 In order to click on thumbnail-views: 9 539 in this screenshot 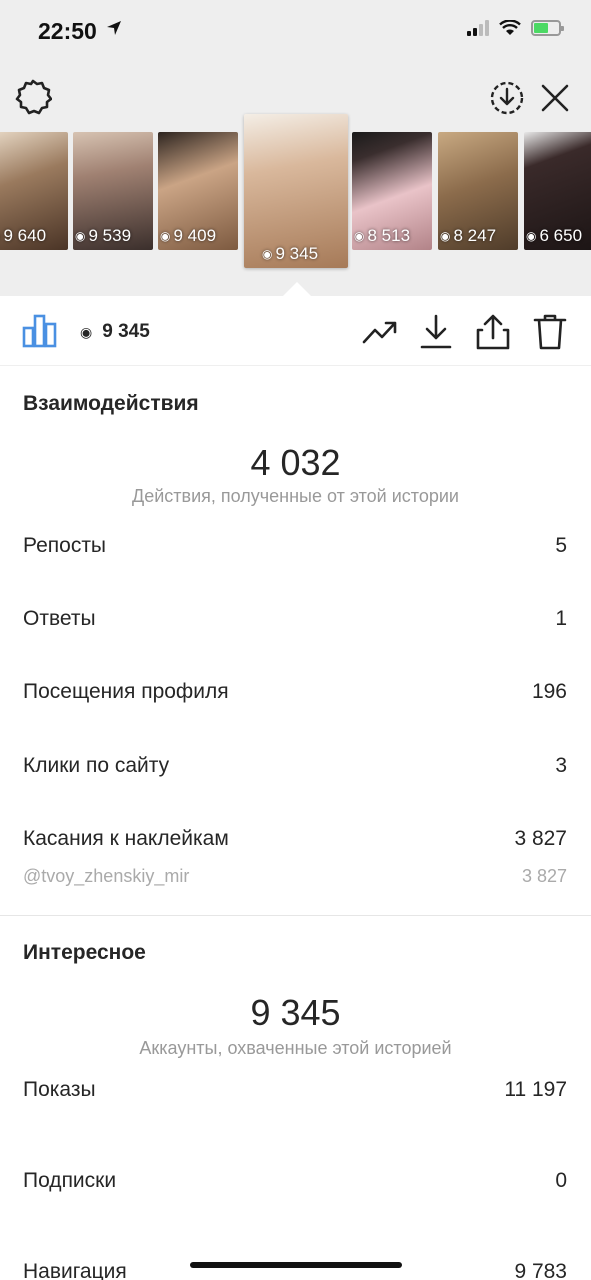, I will do `click(110, 235)`.